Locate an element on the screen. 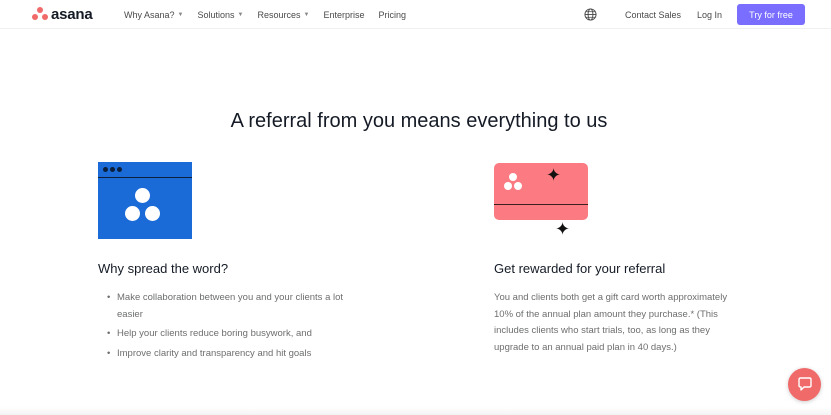 Image resolution: width=831 pixels, height=415 pixels. logo-text: asana is located at coordinates (72, 14).